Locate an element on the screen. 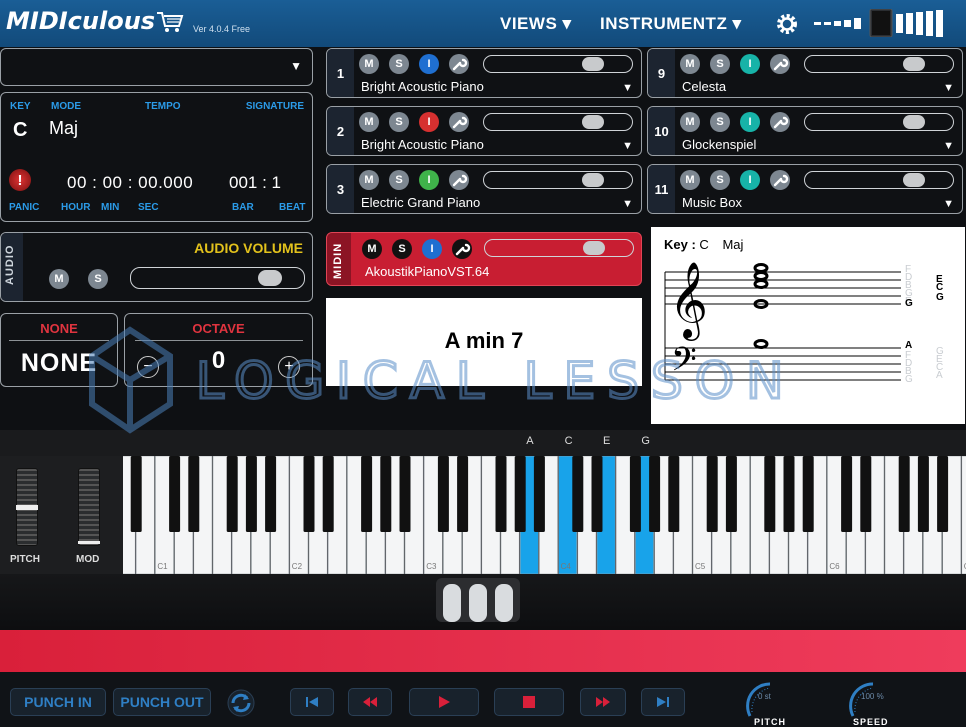  fast-forward-icon is located at coordinates (603, 702).